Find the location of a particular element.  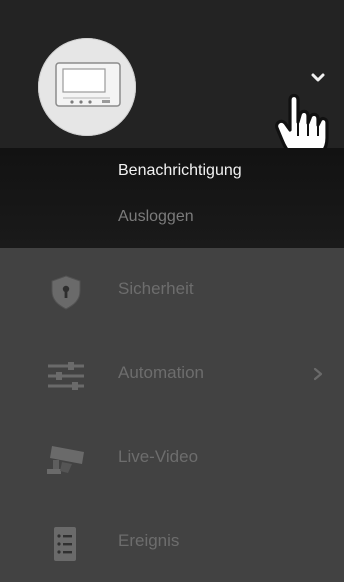

sidebar-item-label: Ereignis is located at coordinates (149, 540).